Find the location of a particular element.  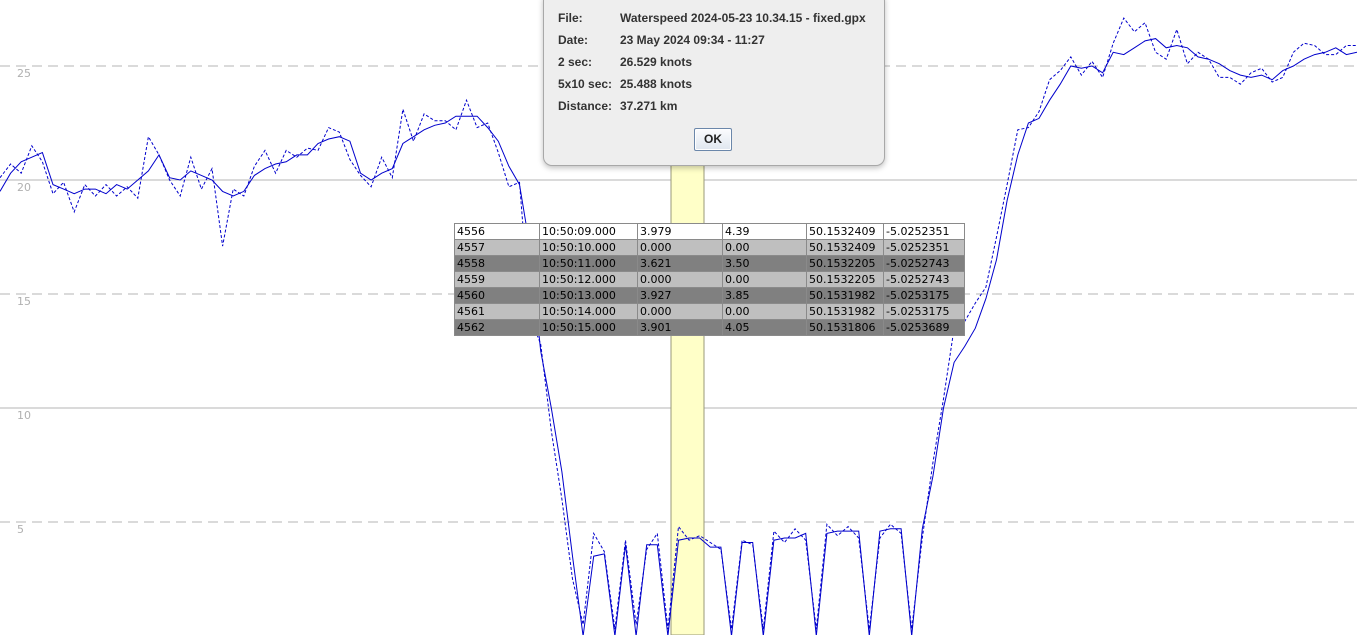

dialog-row-value: 37.271 km is located at coordinates (649, 106).